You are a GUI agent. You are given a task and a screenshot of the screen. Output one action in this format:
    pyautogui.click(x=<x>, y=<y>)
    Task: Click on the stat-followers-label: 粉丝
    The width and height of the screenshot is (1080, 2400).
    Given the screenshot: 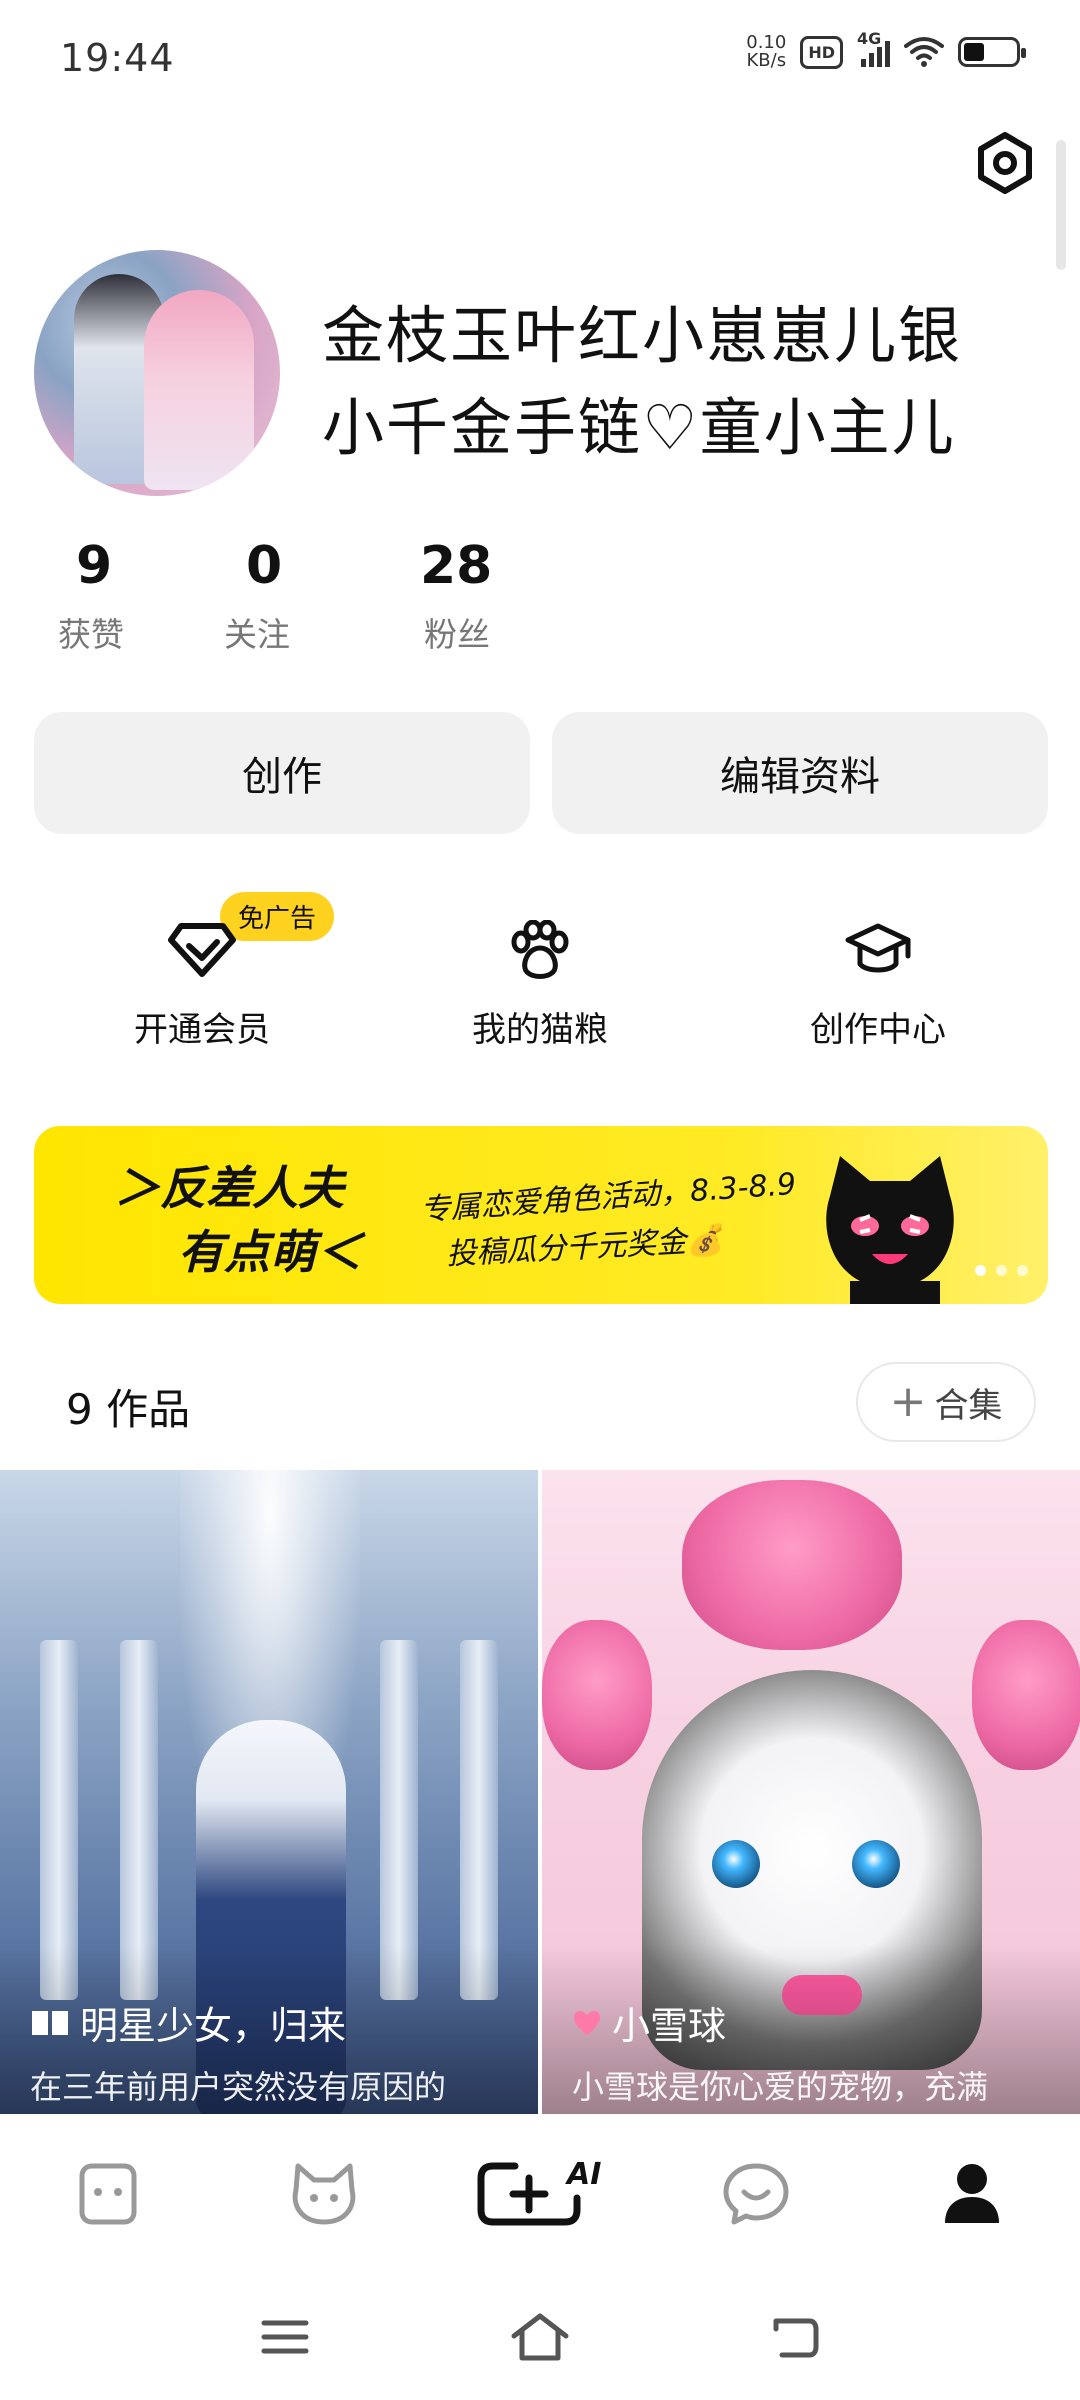 What is the action you would take?
    pyautogui.click(x=457, y=634)
    